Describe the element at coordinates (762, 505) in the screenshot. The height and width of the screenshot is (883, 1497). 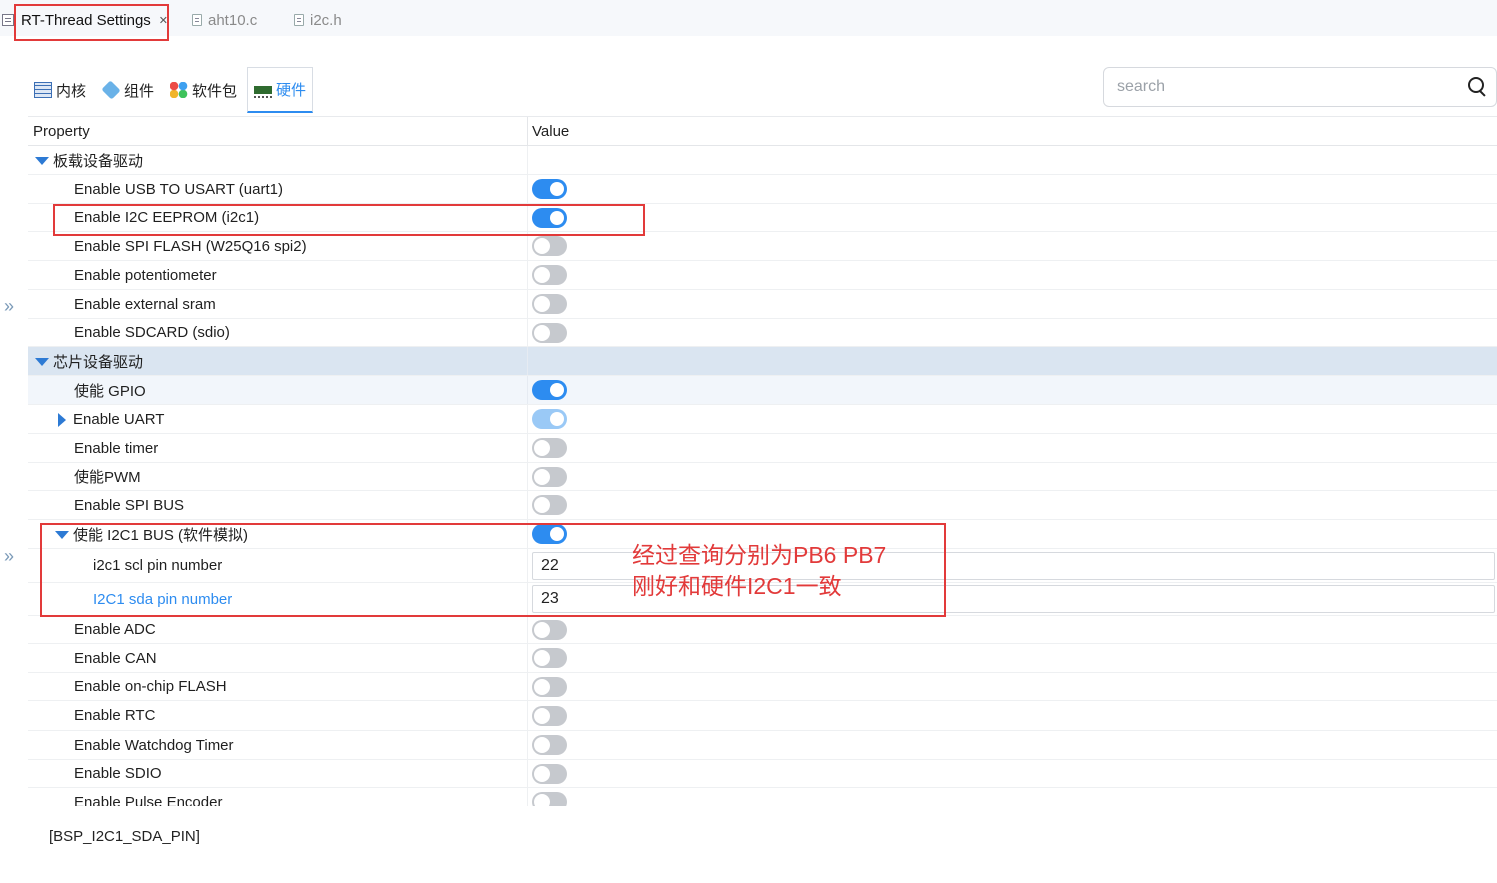
I see `table-row: Enable SPI BUS` at that location.